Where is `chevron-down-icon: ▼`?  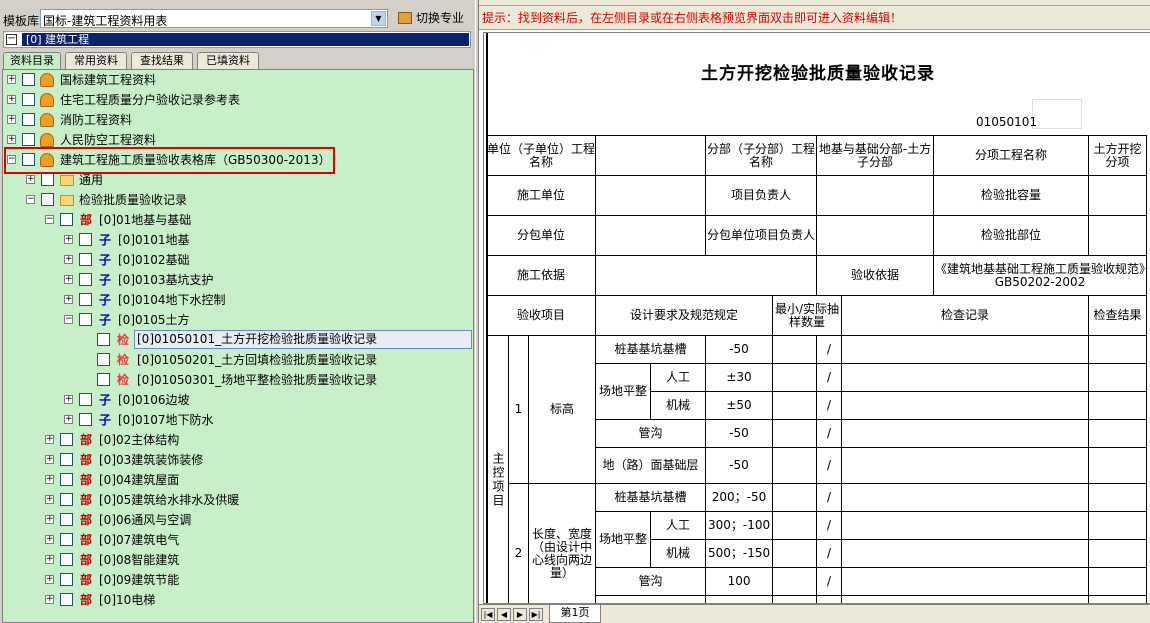
chevron-down-icon: ▼ is located at coordinates (378, 18).